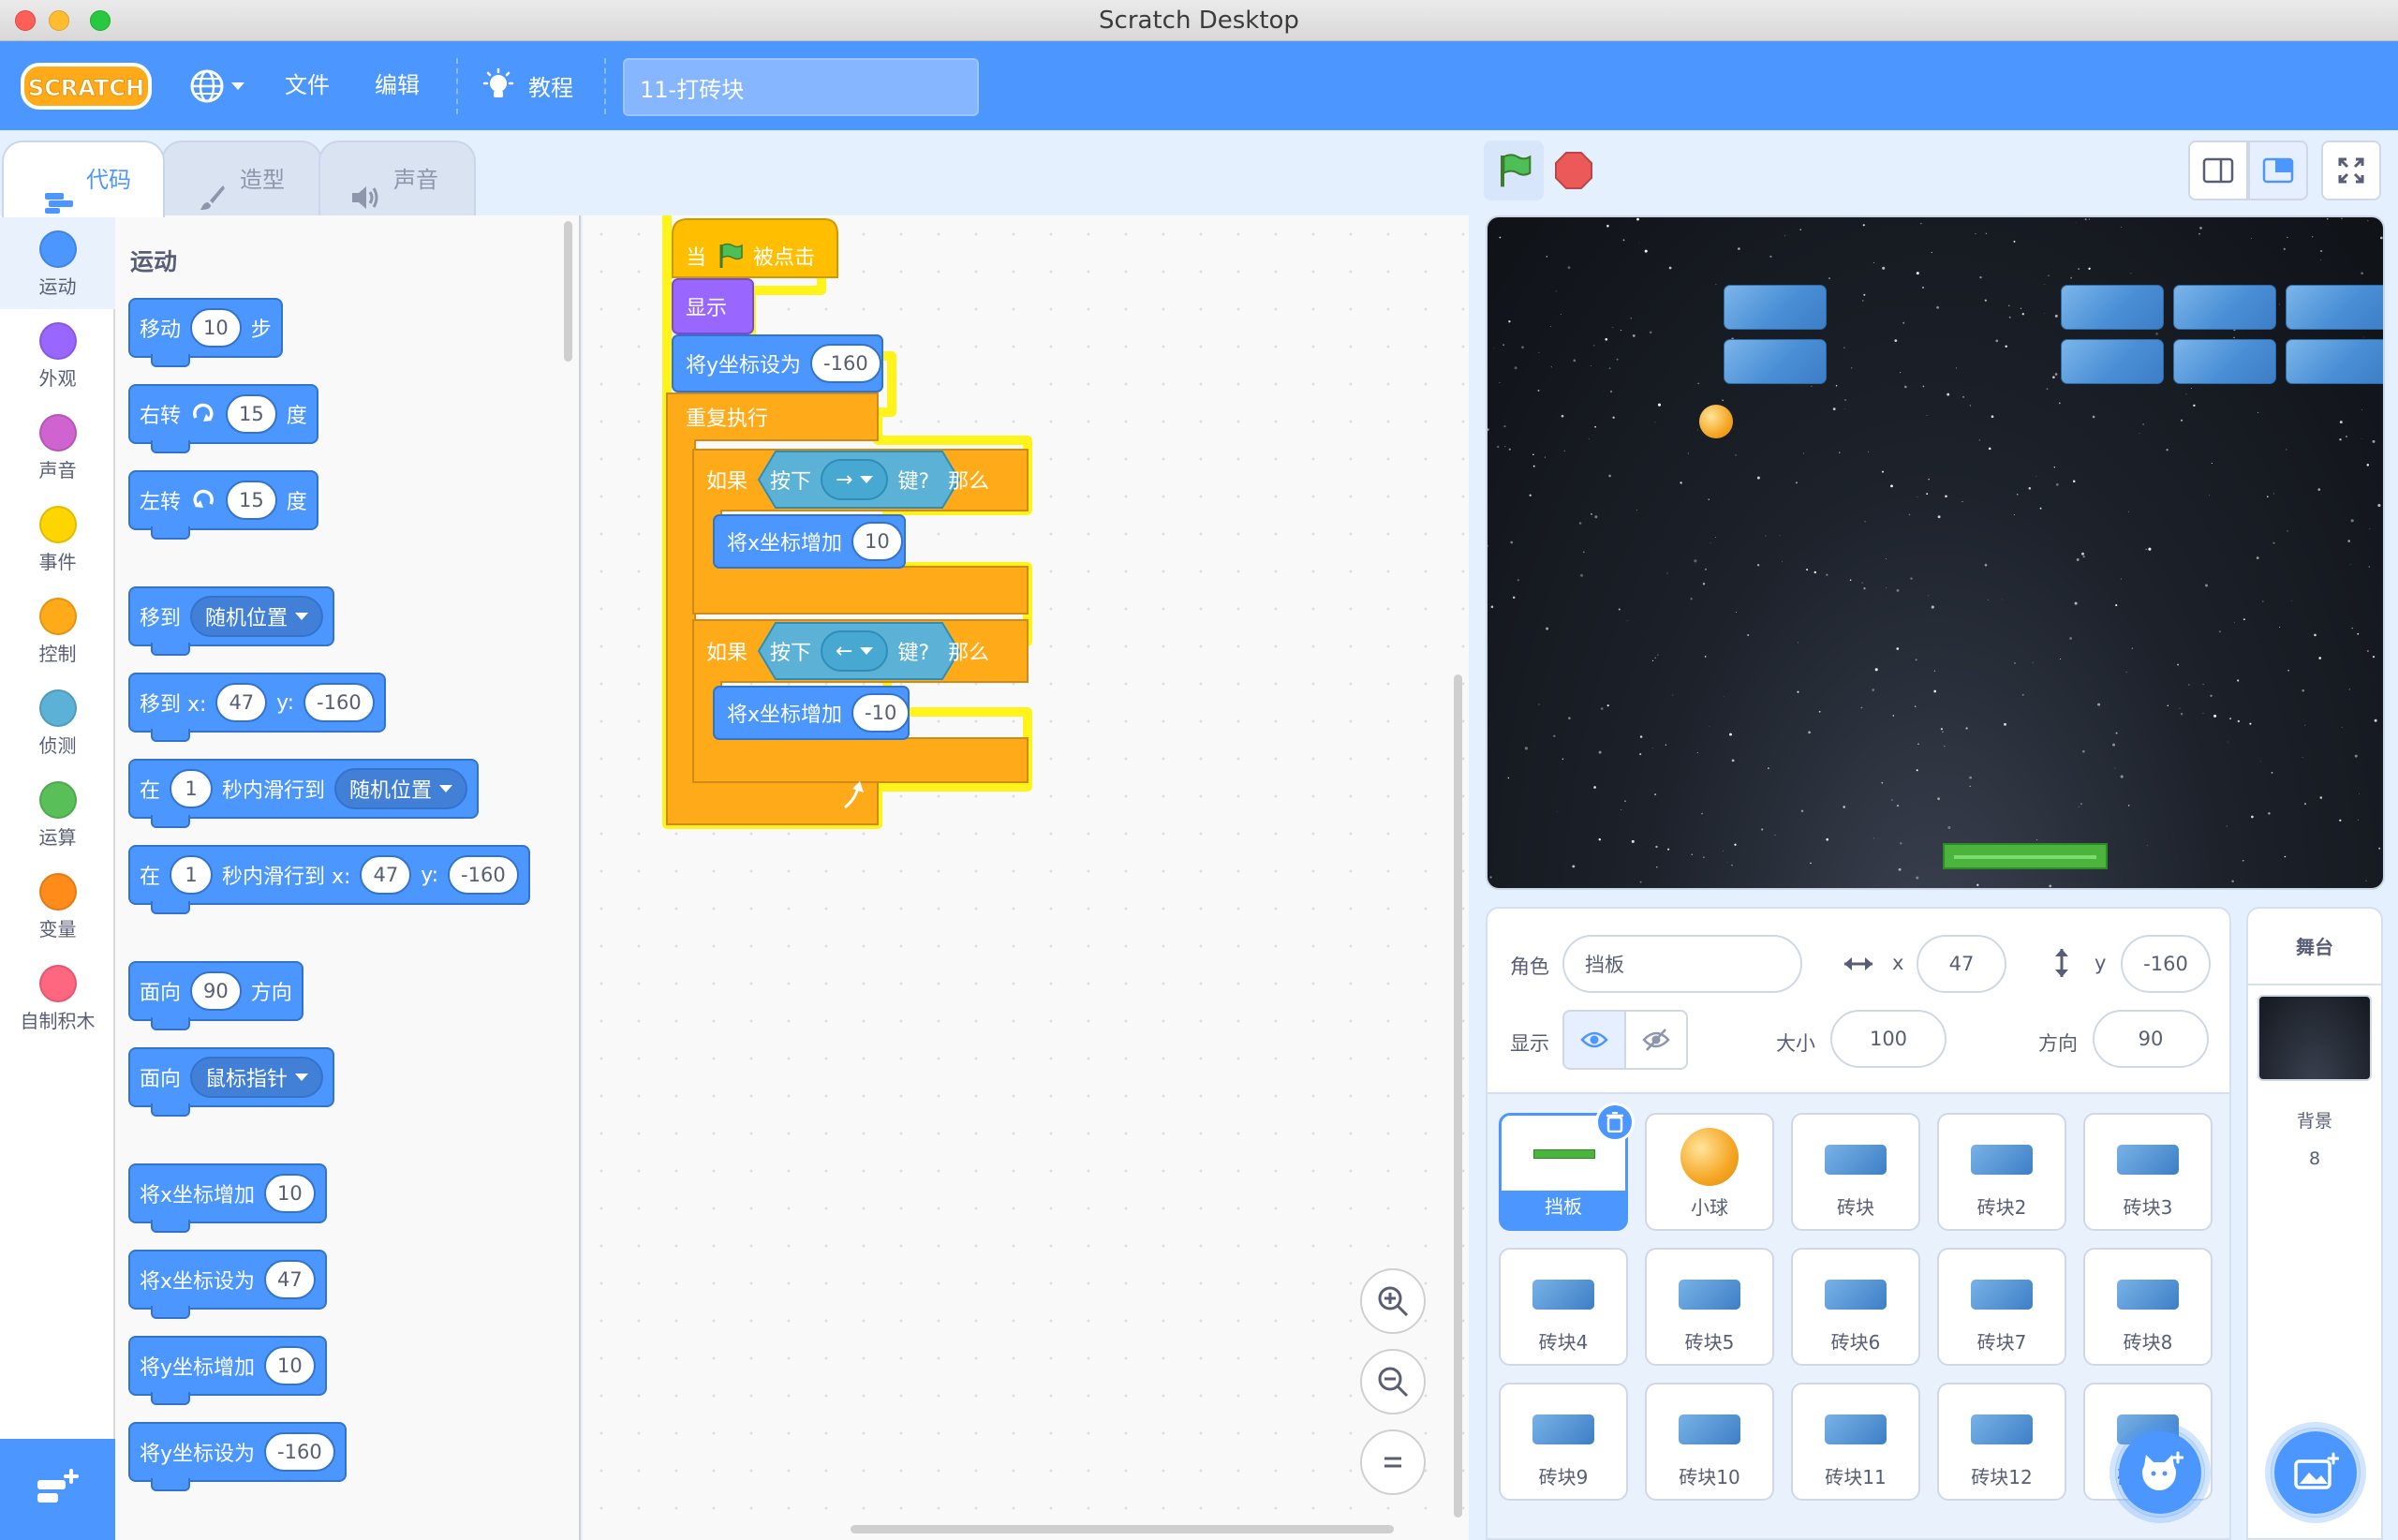 The image size is (2398, 1540). I want to click on sprite-tile: 砖块7, so click(2001, 1307).